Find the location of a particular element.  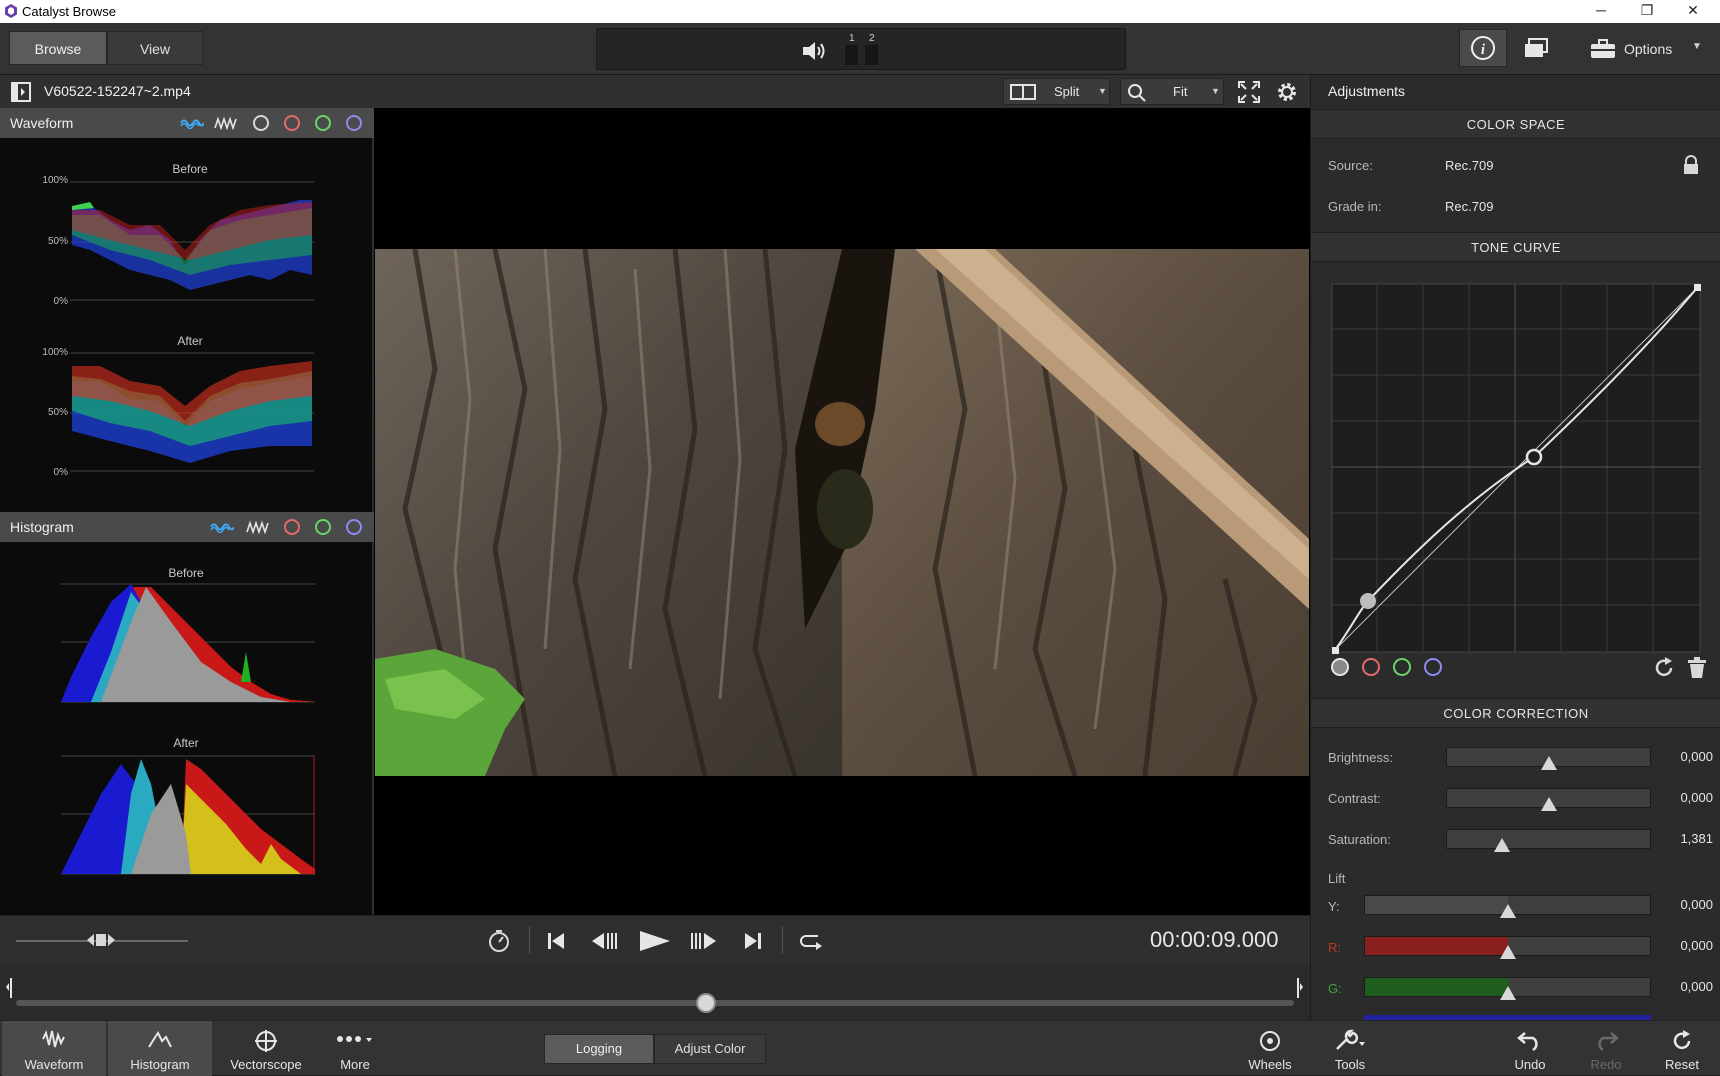

curve-reset-icon is located at coordinates (1664, 668).